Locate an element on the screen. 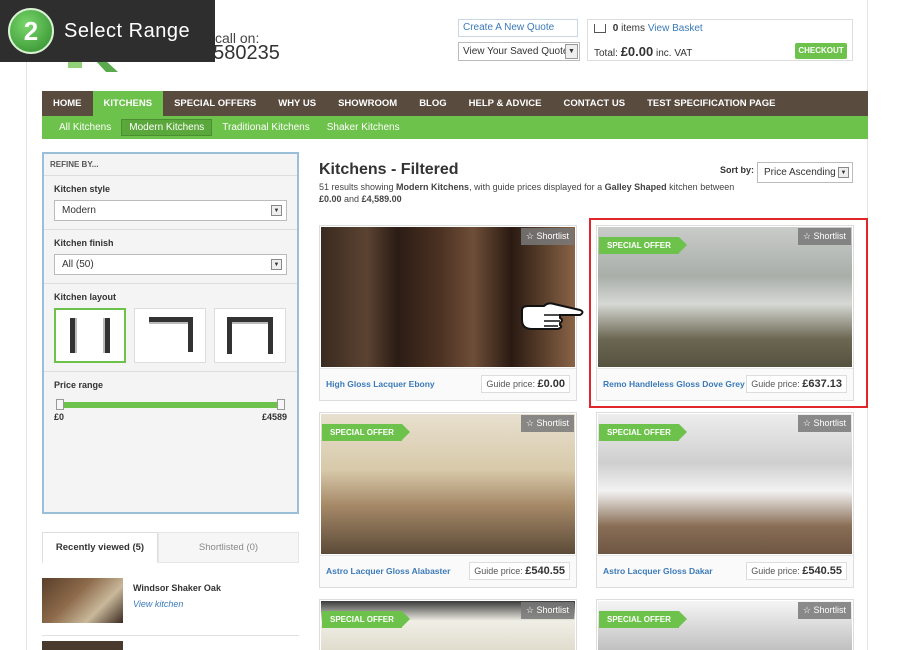 The height and width of the screenshot is (650, 900). u-shape-layout-icon is located at coordinates (250, 335).